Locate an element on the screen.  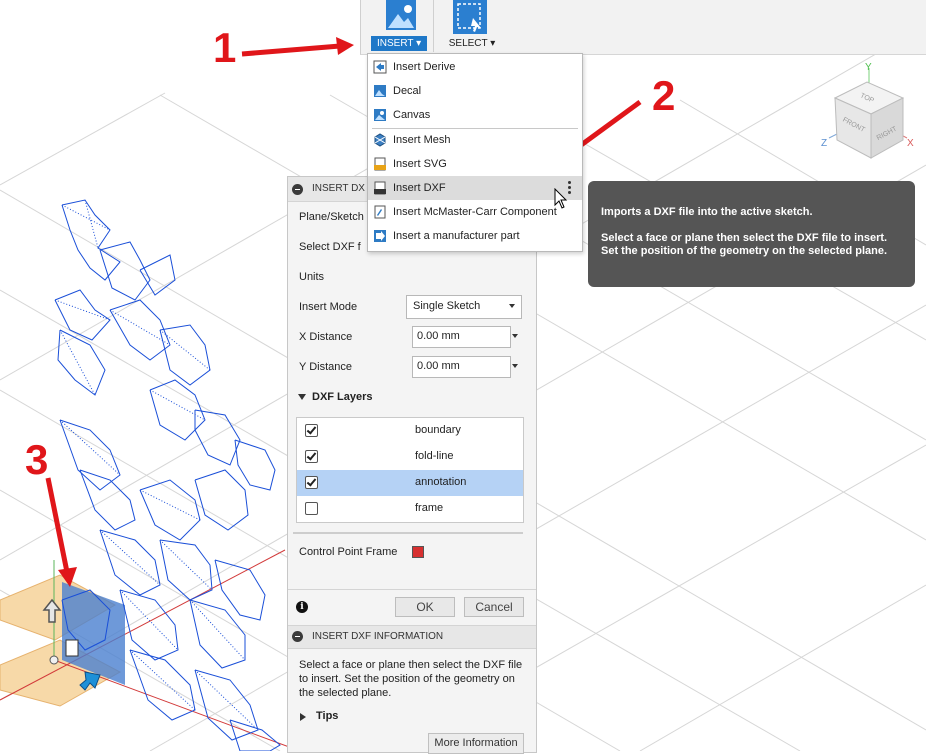
cancel-button: Cancel is located at coordinates (494, 607).